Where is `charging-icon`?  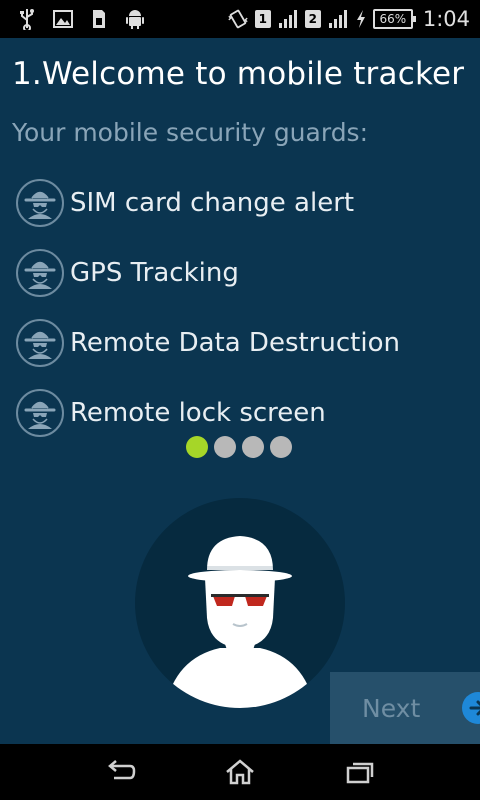 charging-icon is located at coordinates (361, 19).